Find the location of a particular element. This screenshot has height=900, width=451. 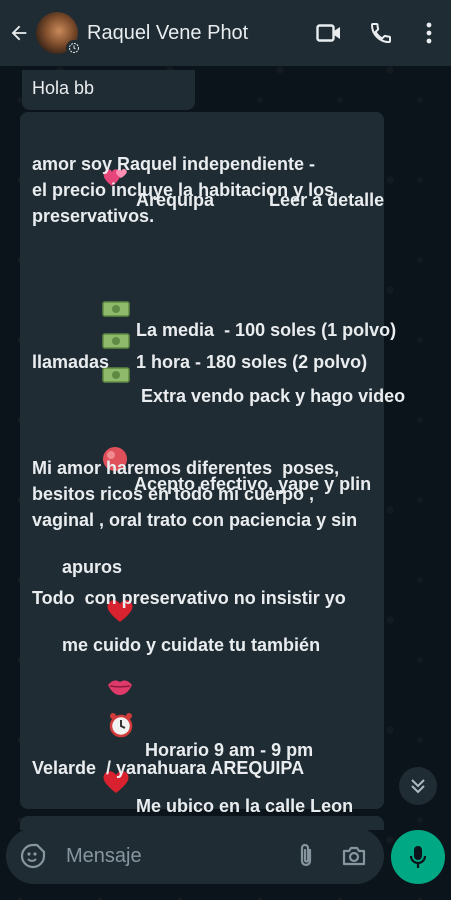

contact-name: Raquel Vene Phot is located at coordinates (195, 33).